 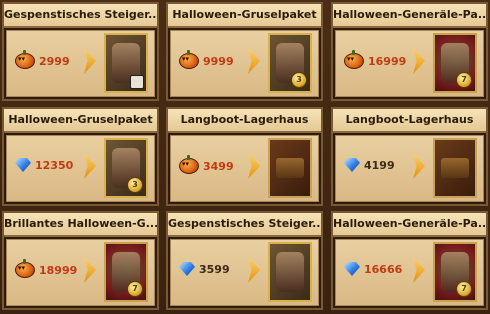 I want to click on offer-body: 4199, so click(x=409, y=168).